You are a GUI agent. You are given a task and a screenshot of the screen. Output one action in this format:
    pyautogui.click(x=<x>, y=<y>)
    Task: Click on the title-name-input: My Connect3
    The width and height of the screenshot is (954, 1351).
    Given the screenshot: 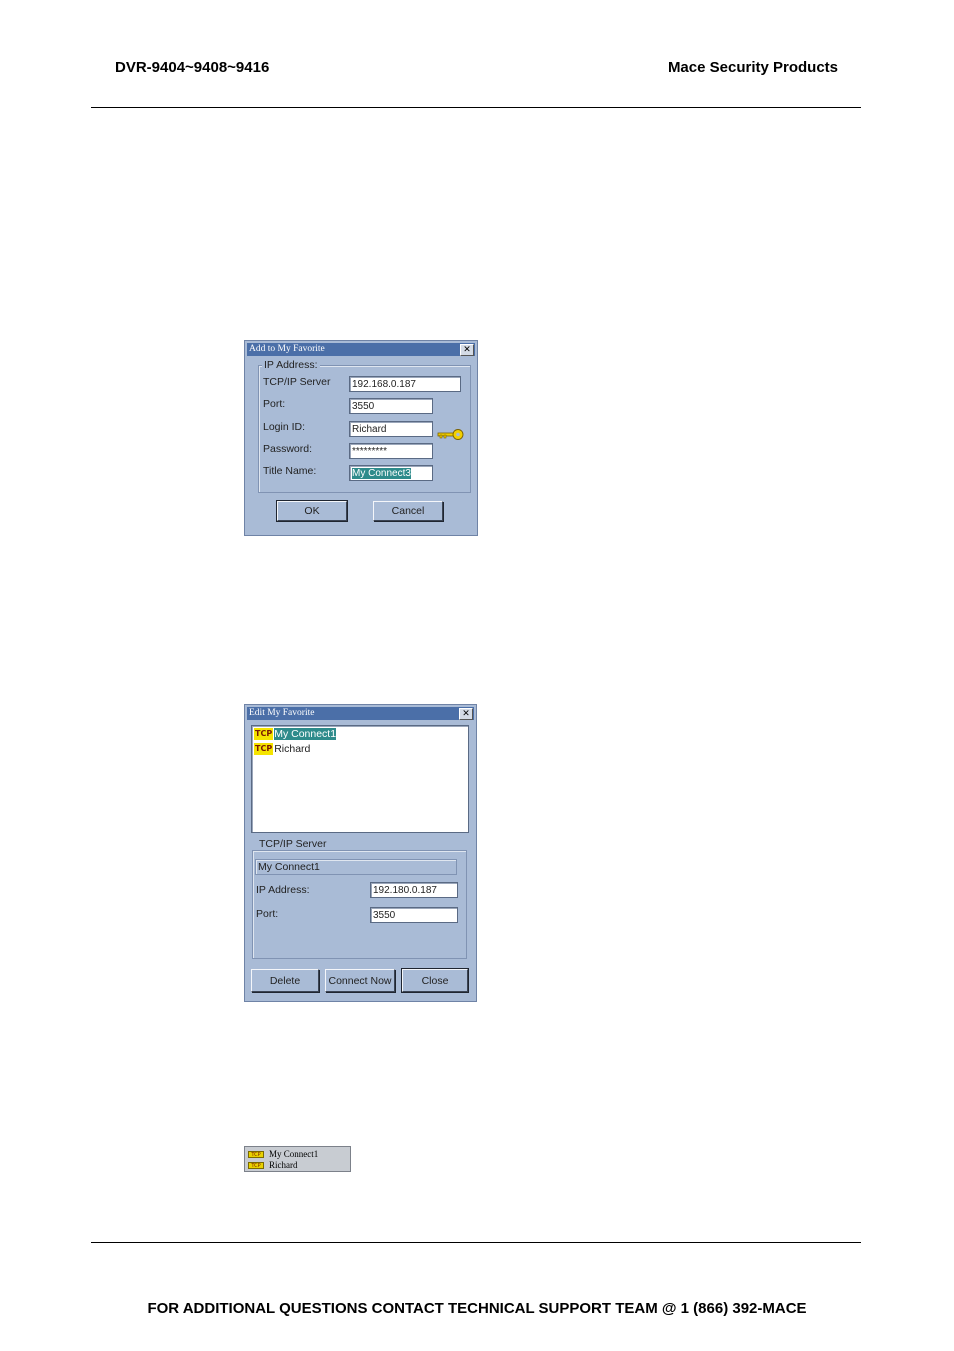 What is the action you would take?
    pyautogui.click(x=391, y=473)
    